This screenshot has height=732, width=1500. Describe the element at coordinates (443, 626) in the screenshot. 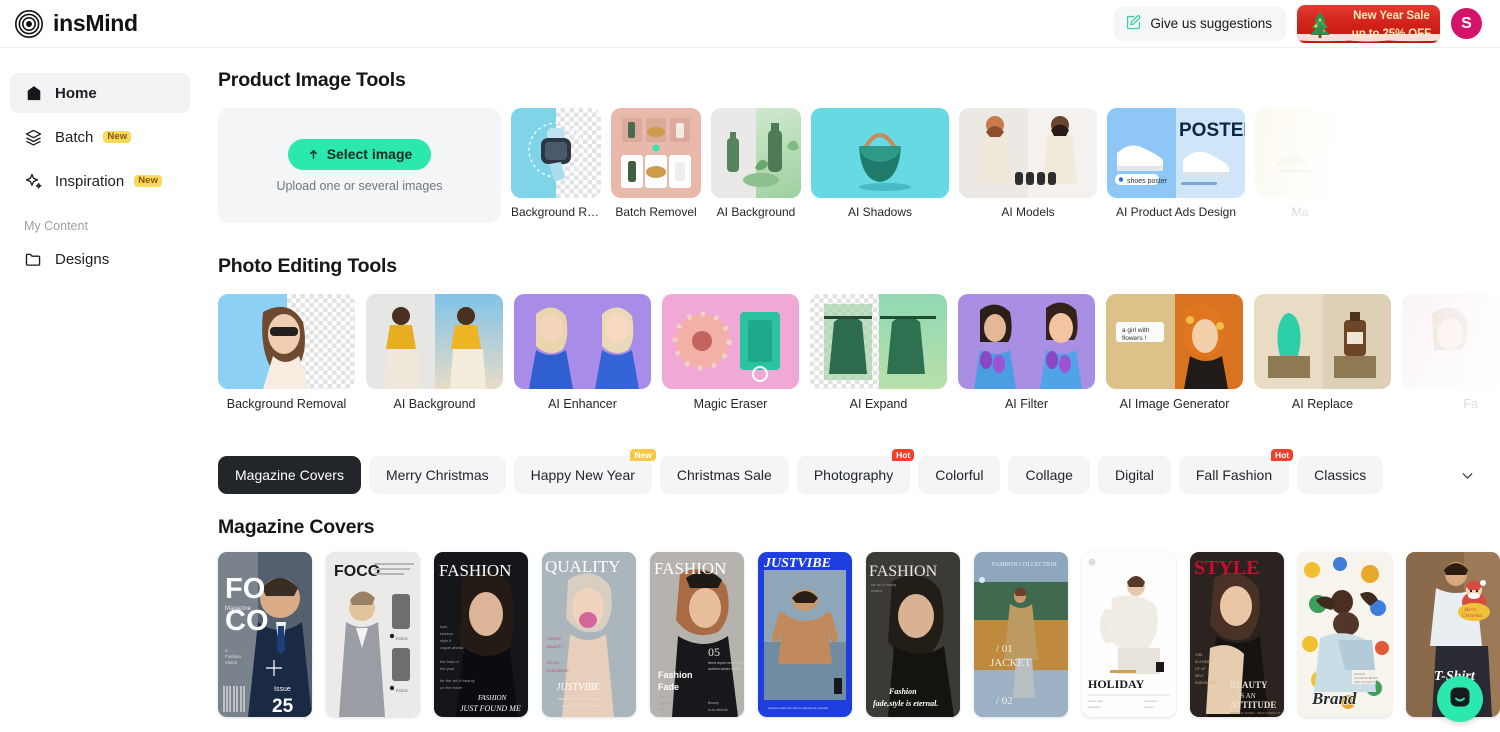

I see `svg-text: look` at that location.